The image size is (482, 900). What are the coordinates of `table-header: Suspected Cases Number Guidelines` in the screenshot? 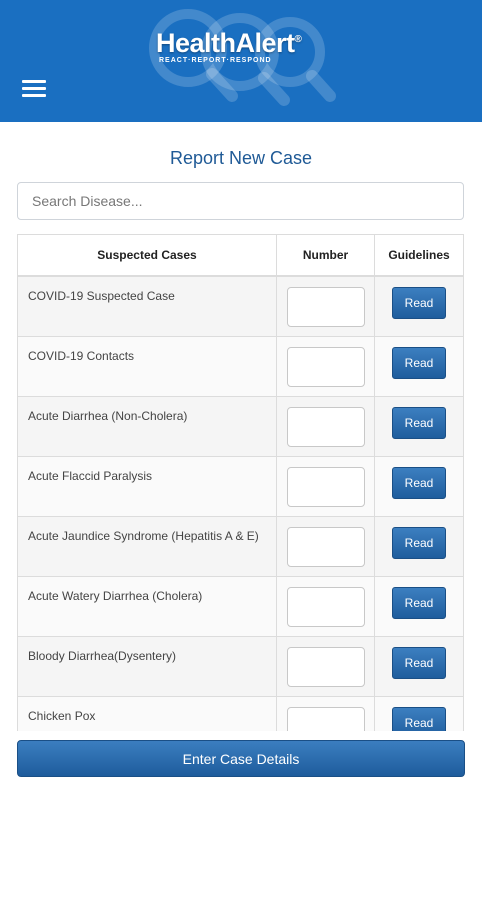 It's located at (240, 256).